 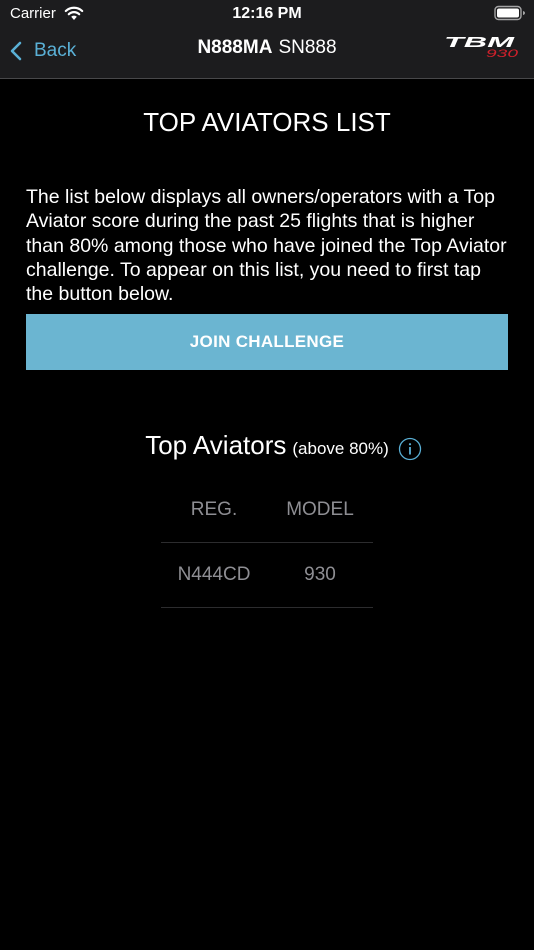 I want to click on logo-subtext: 930, so click(x=503, y=53).